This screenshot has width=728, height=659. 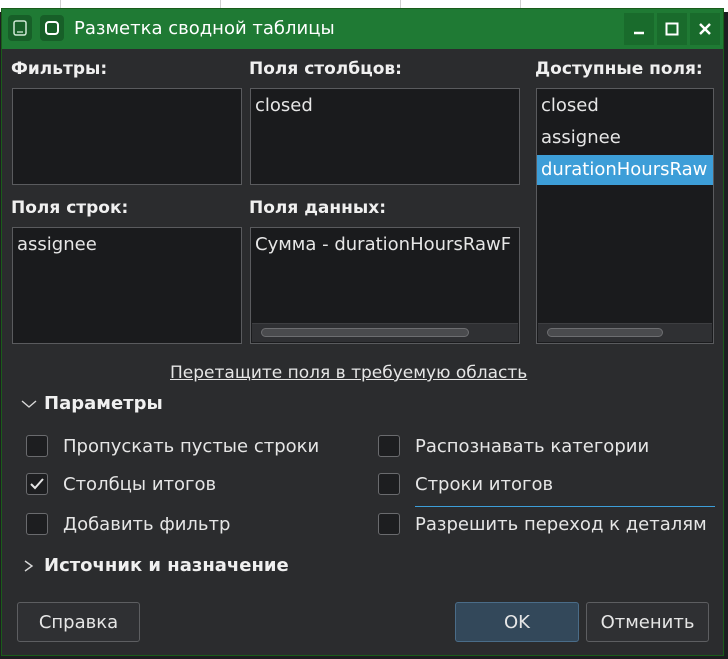 I want to click on source-destination-expander: Источник и назначение, so click(x=154, y=565).